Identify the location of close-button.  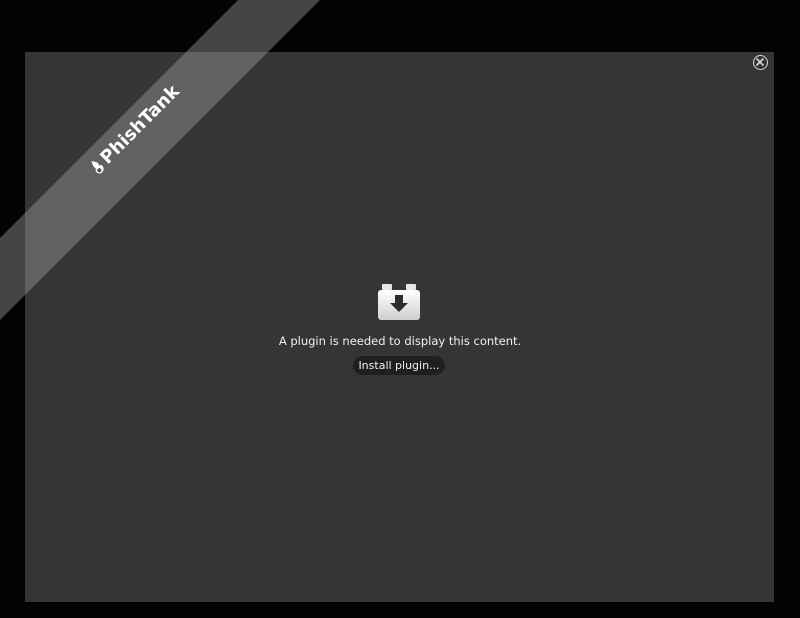
(760, 62).